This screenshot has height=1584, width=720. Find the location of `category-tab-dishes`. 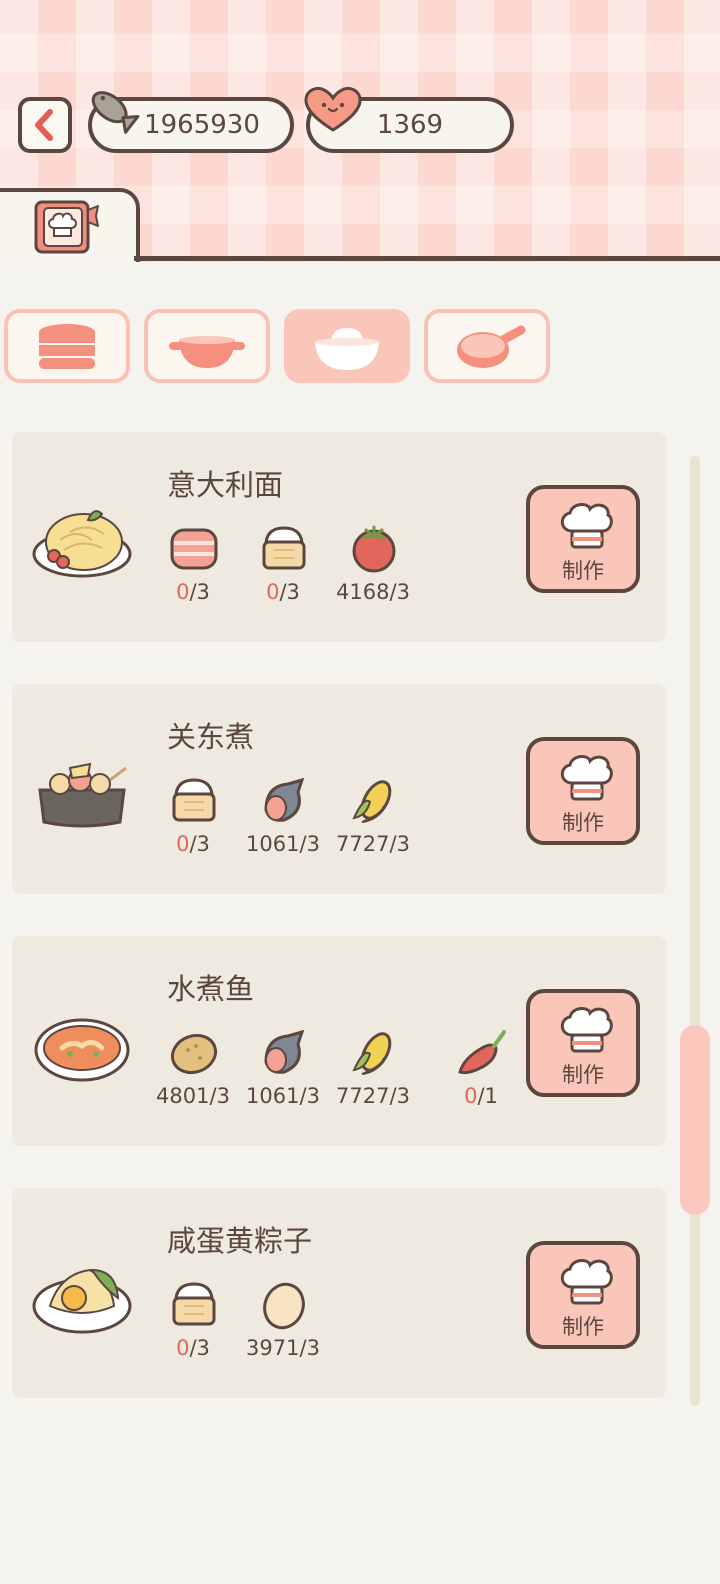

category-tab-dishes is located at coordinates (67, 346).